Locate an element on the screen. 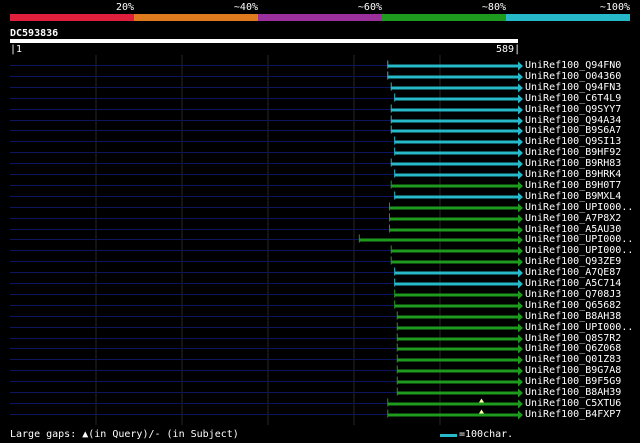  hit-label: UniRef100_B9H0T7 is located at coordinates (573, 185).